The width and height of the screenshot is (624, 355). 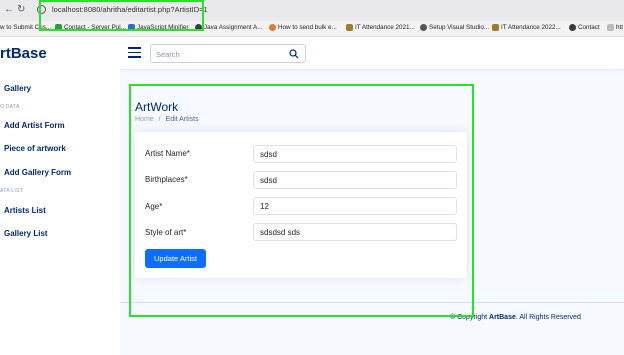 What do you see at coordinates (37, 172) in the screenshot?
I see `sidebar-item-add-gallery: Add Gallery Form` at bounding box center [37, 172].